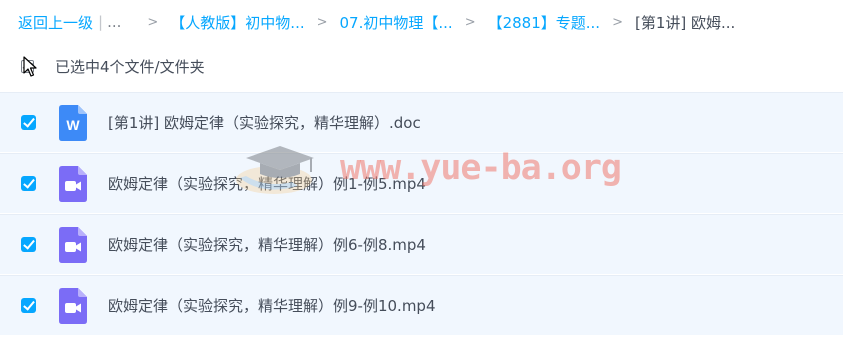 Image resolution: width=843 pixels, height=348 pixels. I want to click on selection-summary: 已选中4个文件/文件夹, so click(130, 66).